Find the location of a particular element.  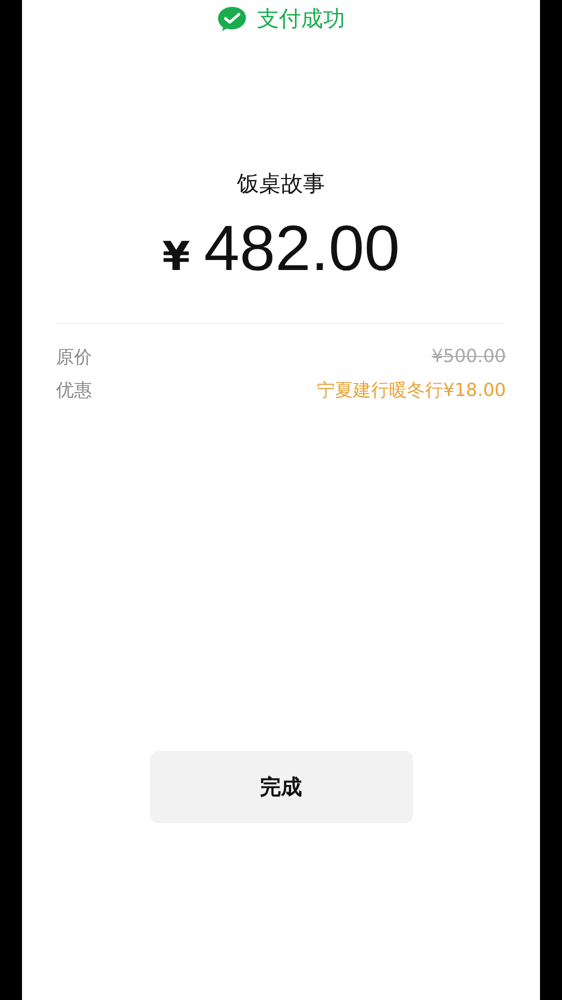

status-title: 支付成功 is located at coordinates (301, 20).